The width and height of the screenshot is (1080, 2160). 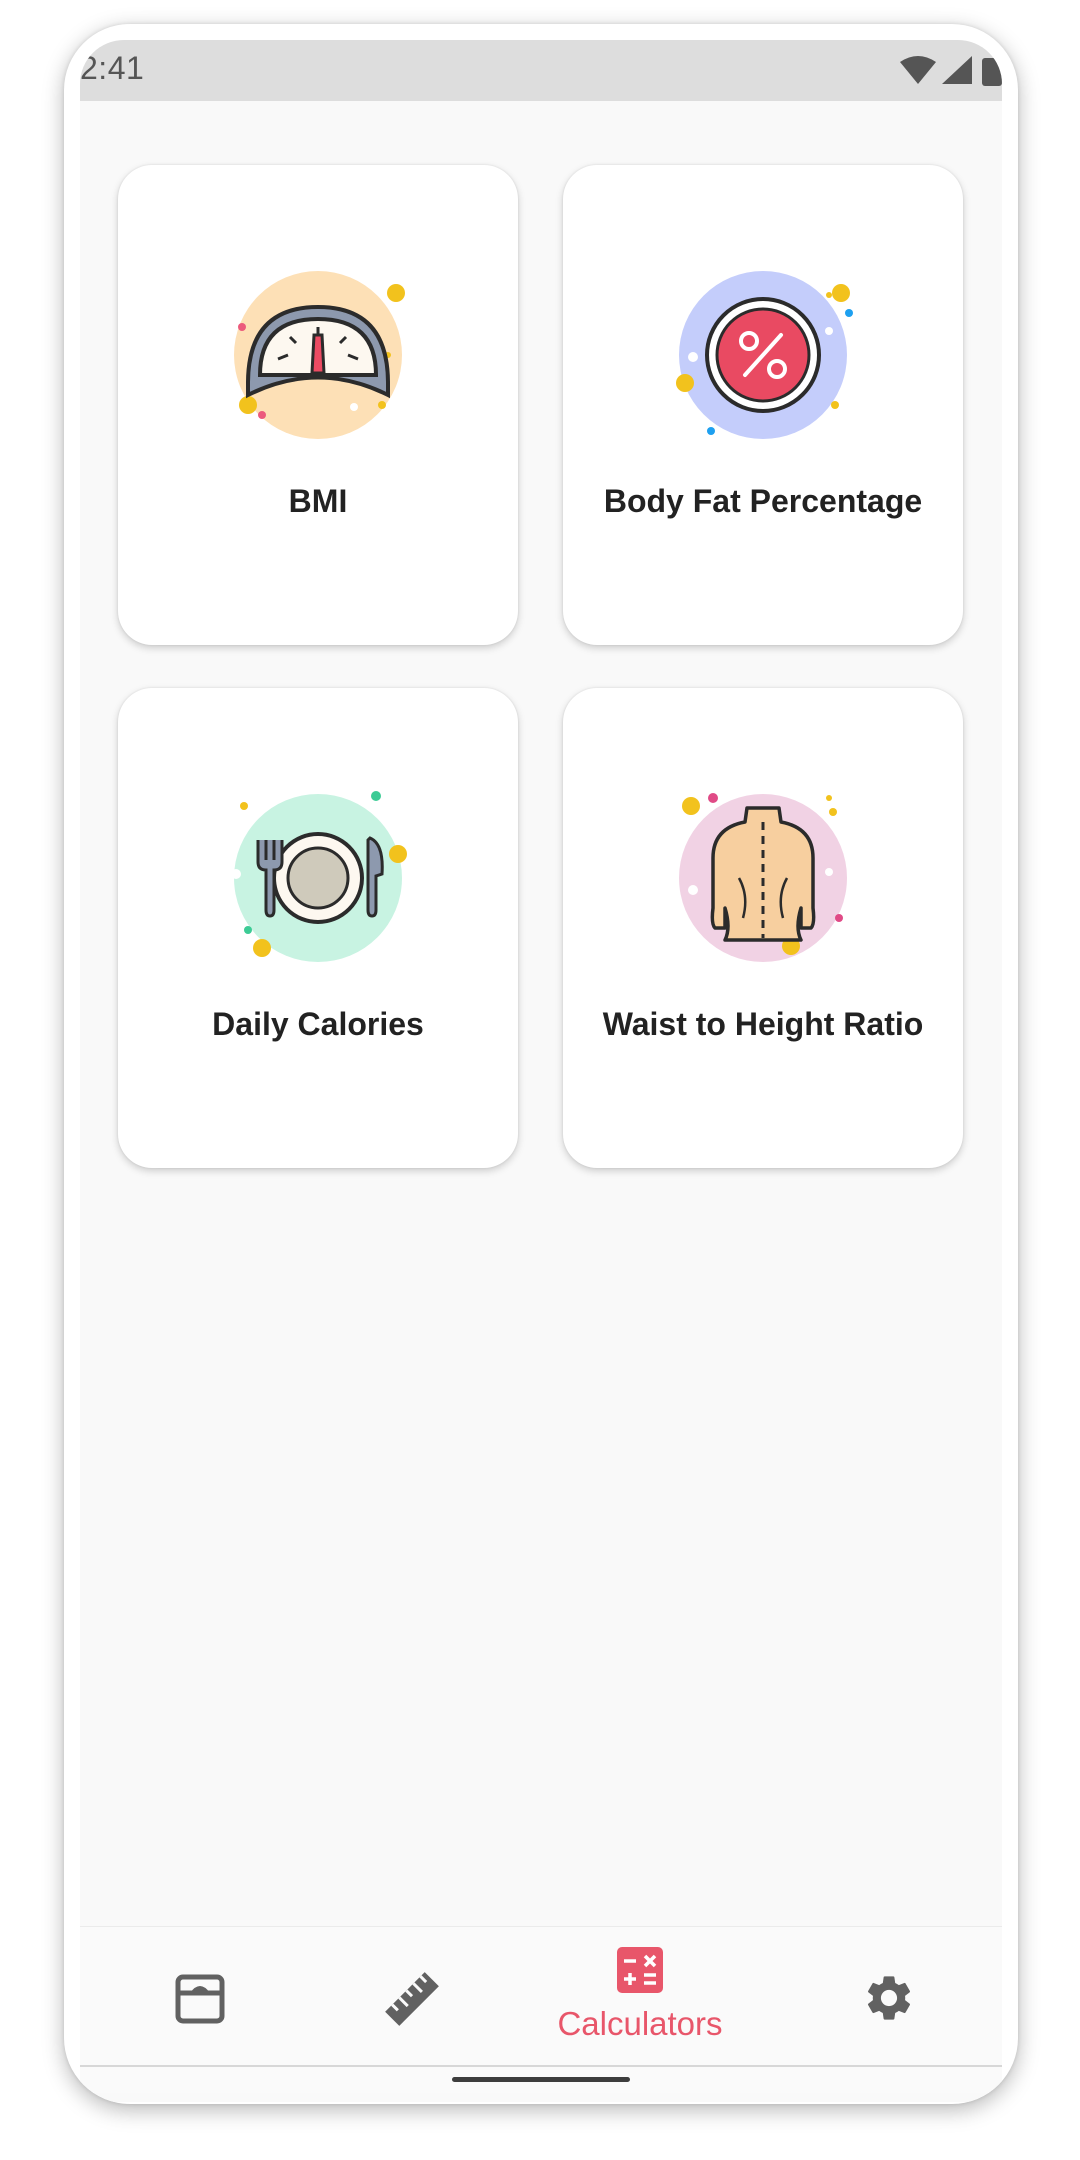 I want to click on scale-icon, so click(x=200, y=1999).